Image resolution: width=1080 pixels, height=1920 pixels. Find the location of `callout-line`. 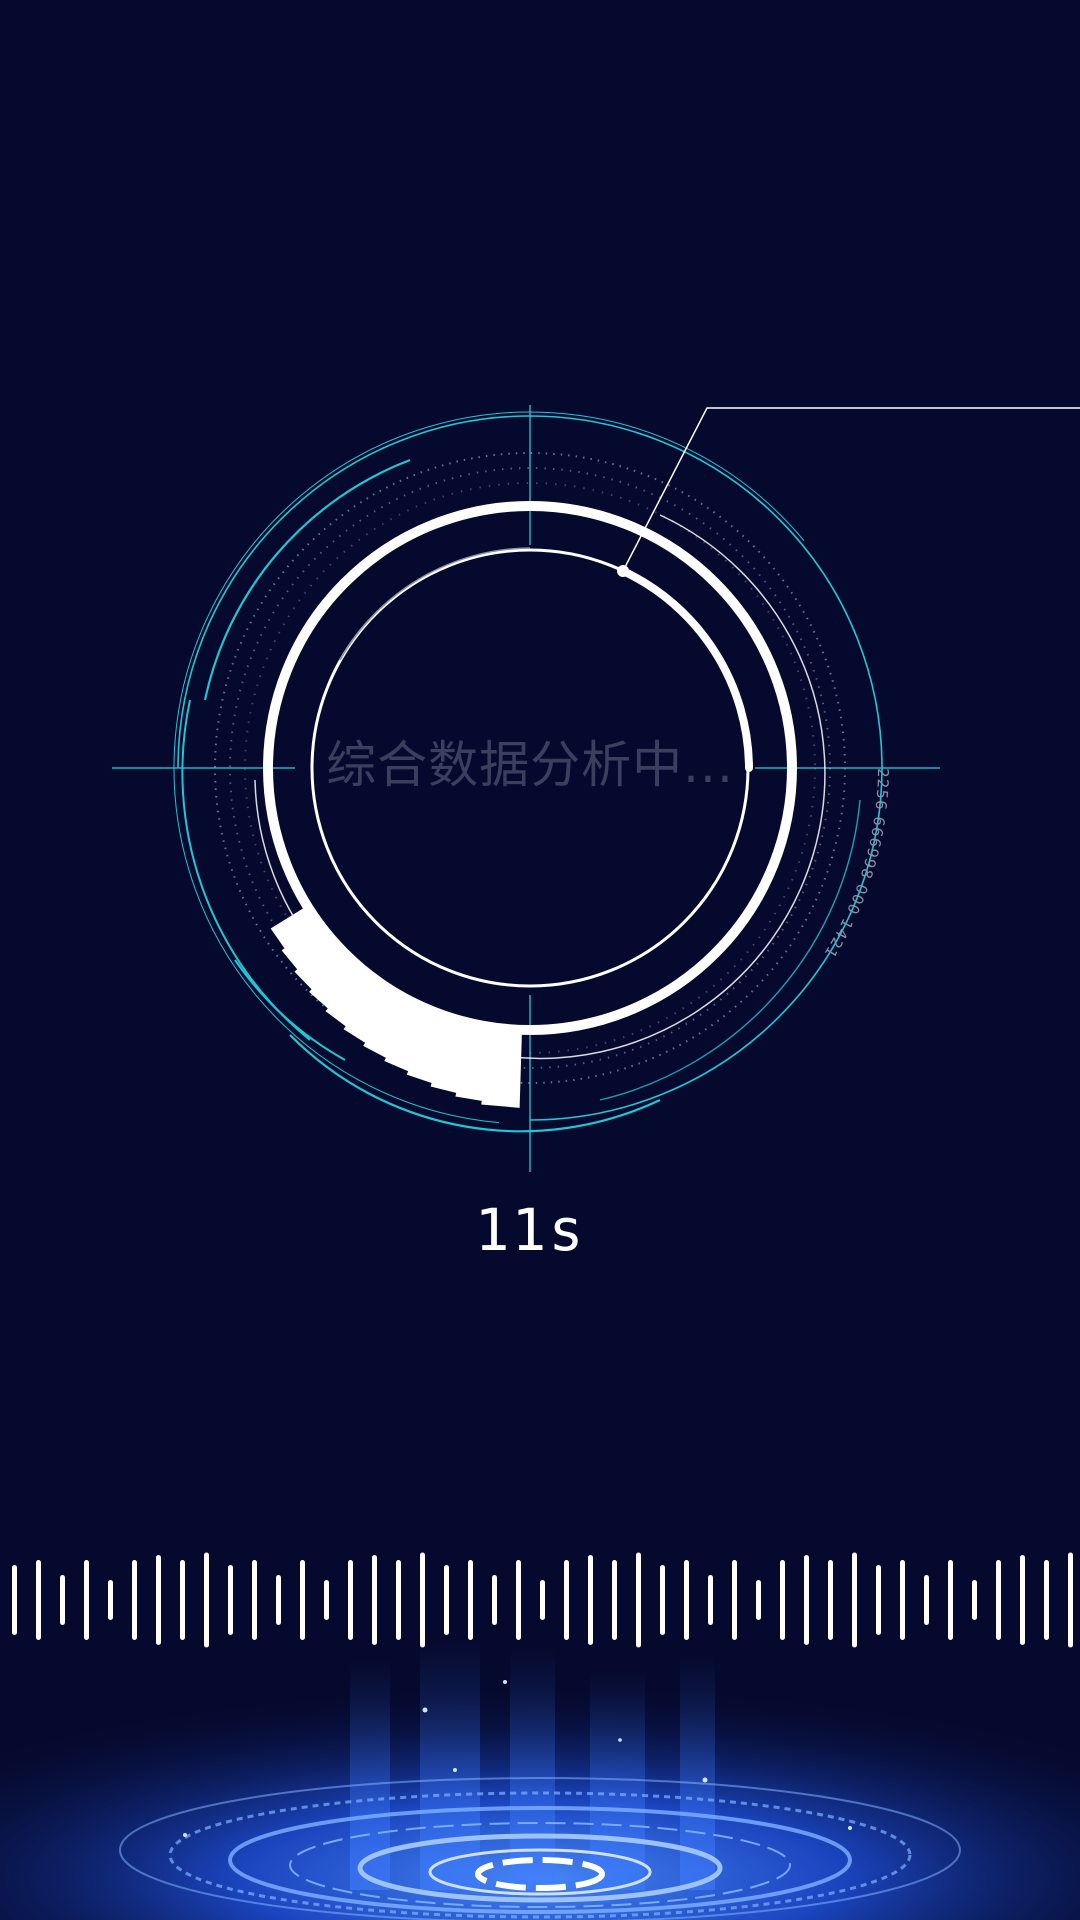

callout-line is located at coordinates (851, 489).